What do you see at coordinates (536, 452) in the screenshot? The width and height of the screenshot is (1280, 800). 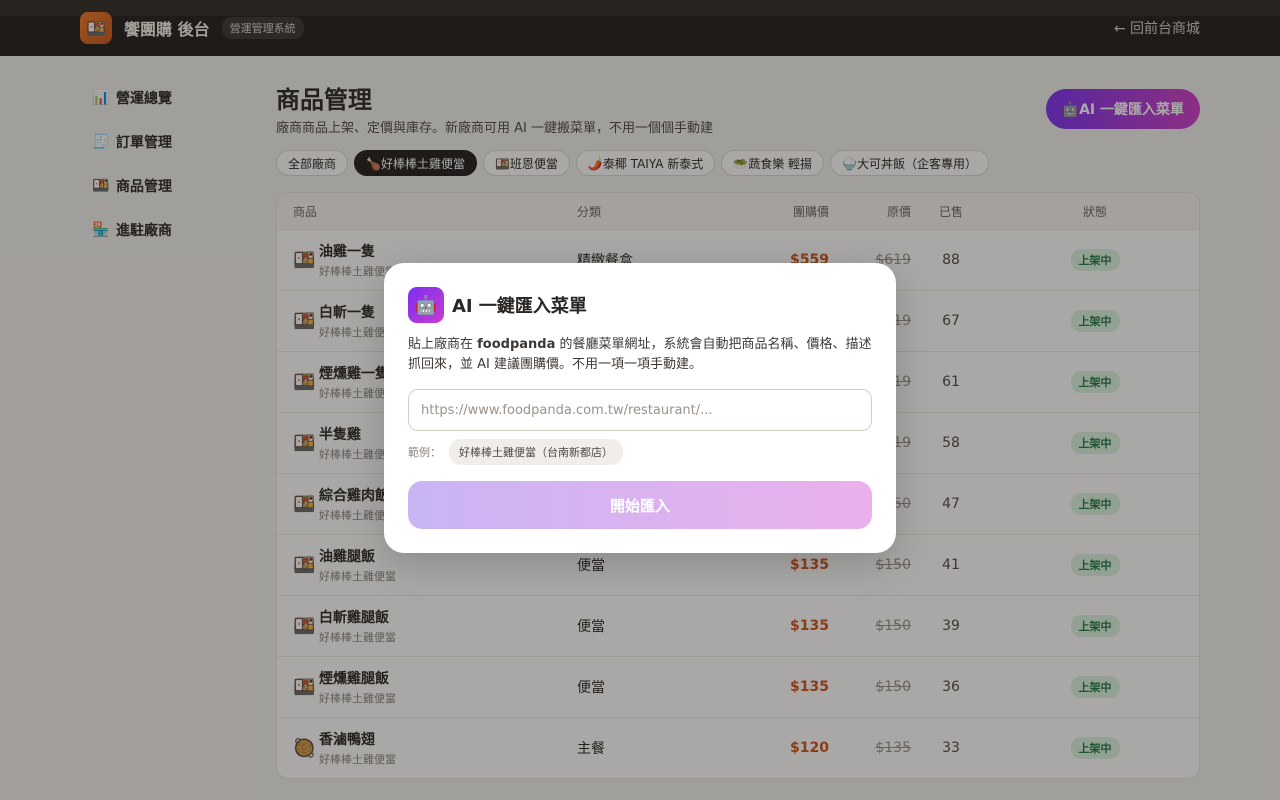 I see `example-chip: 好棒棒土雞便當（台南新都店）` at bounding box center [536, 452].